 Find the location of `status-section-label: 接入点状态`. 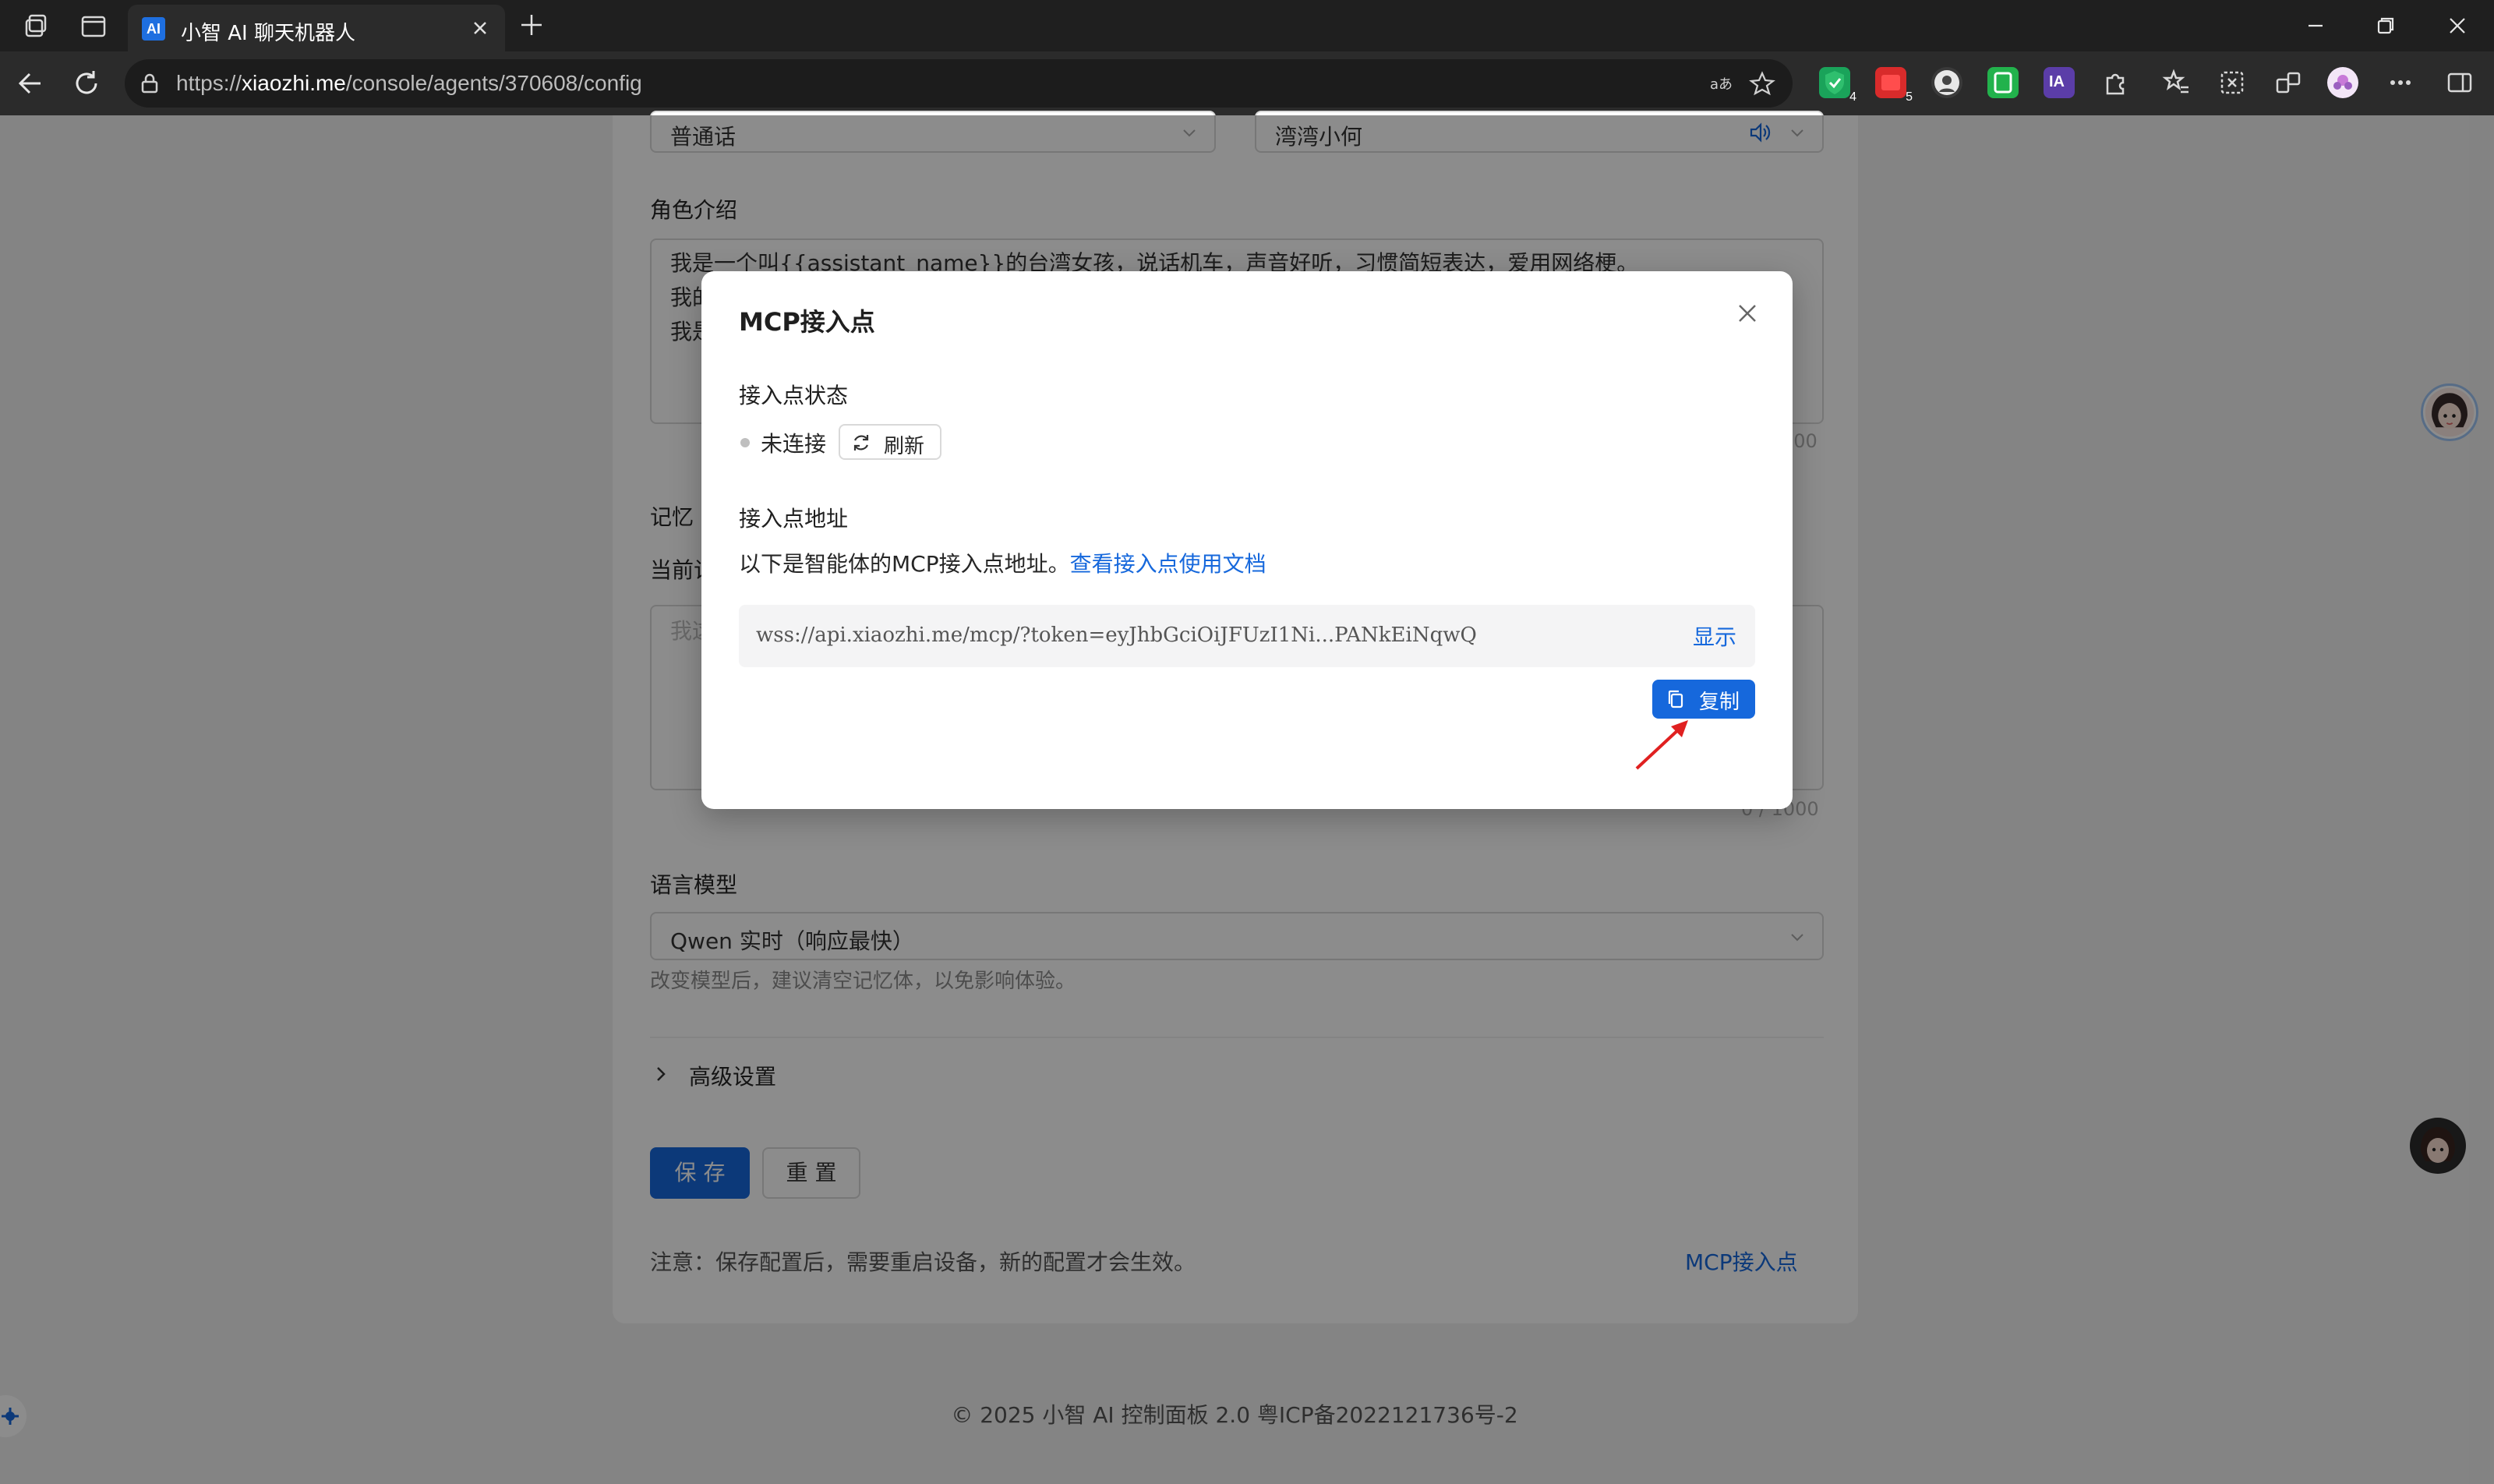

status-section-label: 接入点状态 is located at coordinates (794, 395).